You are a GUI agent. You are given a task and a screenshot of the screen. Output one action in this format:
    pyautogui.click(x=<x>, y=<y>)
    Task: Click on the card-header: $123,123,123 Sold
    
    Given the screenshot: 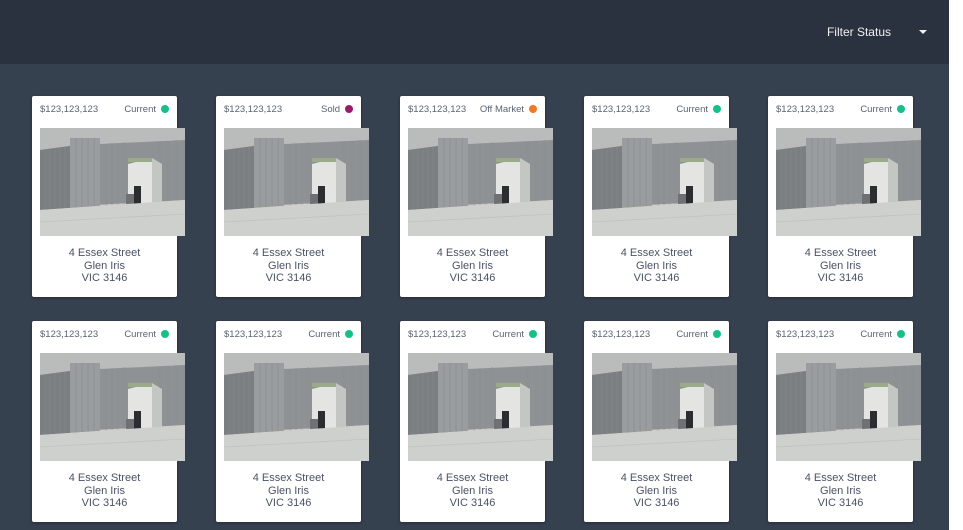 What is the action you would take?
    pyautogui.click(x=288, y=109)
    